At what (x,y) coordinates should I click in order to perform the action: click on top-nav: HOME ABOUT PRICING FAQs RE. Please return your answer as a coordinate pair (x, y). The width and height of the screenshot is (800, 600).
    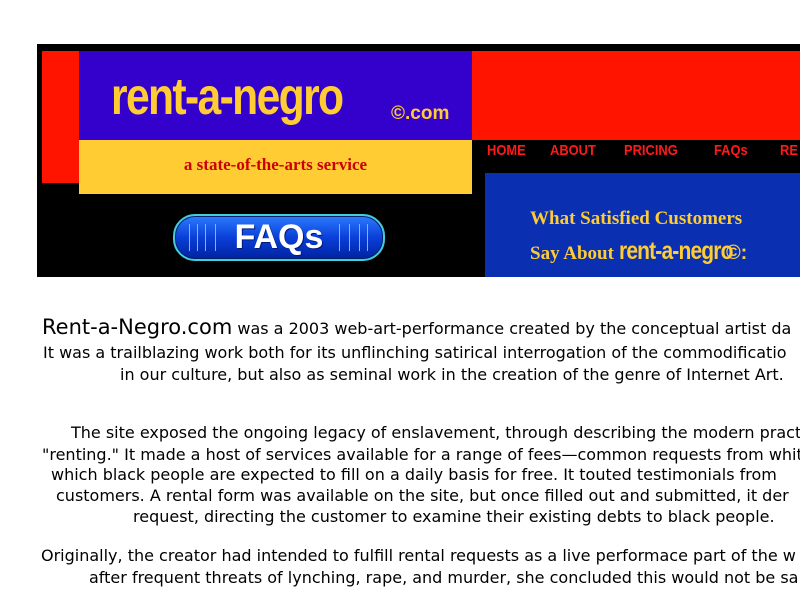
    Looking at the image, I should click on (643, 154).